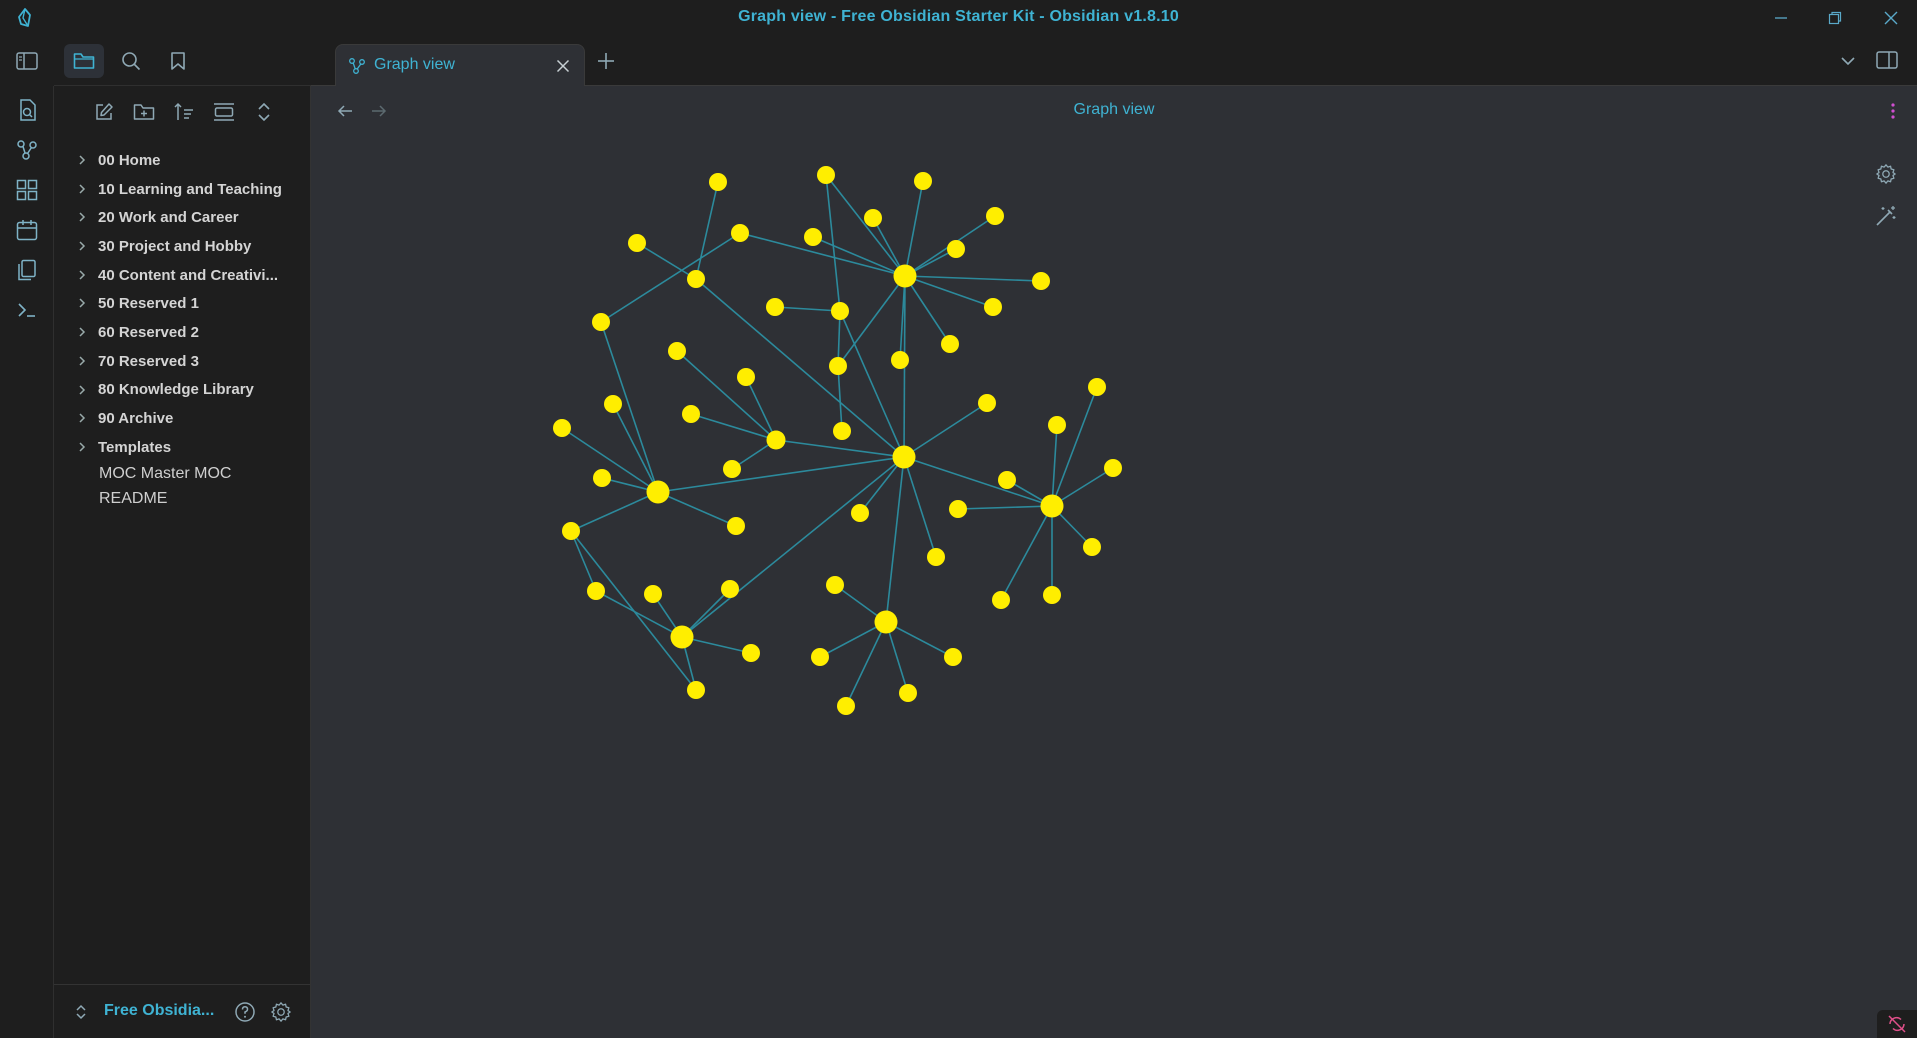  What do you see at coordinates (224, 112) in the screenshot?
I see `auto-reveal-button` at bounding box center [224, 112].